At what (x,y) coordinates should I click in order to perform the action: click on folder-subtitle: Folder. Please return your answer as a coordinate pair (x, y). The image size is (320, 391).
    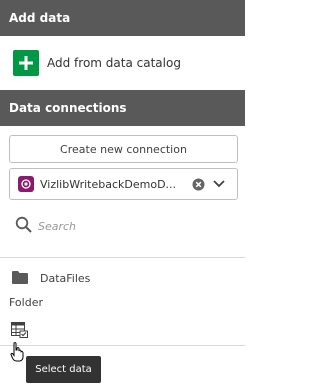
    Looking at the image, I should click on (26, 302).